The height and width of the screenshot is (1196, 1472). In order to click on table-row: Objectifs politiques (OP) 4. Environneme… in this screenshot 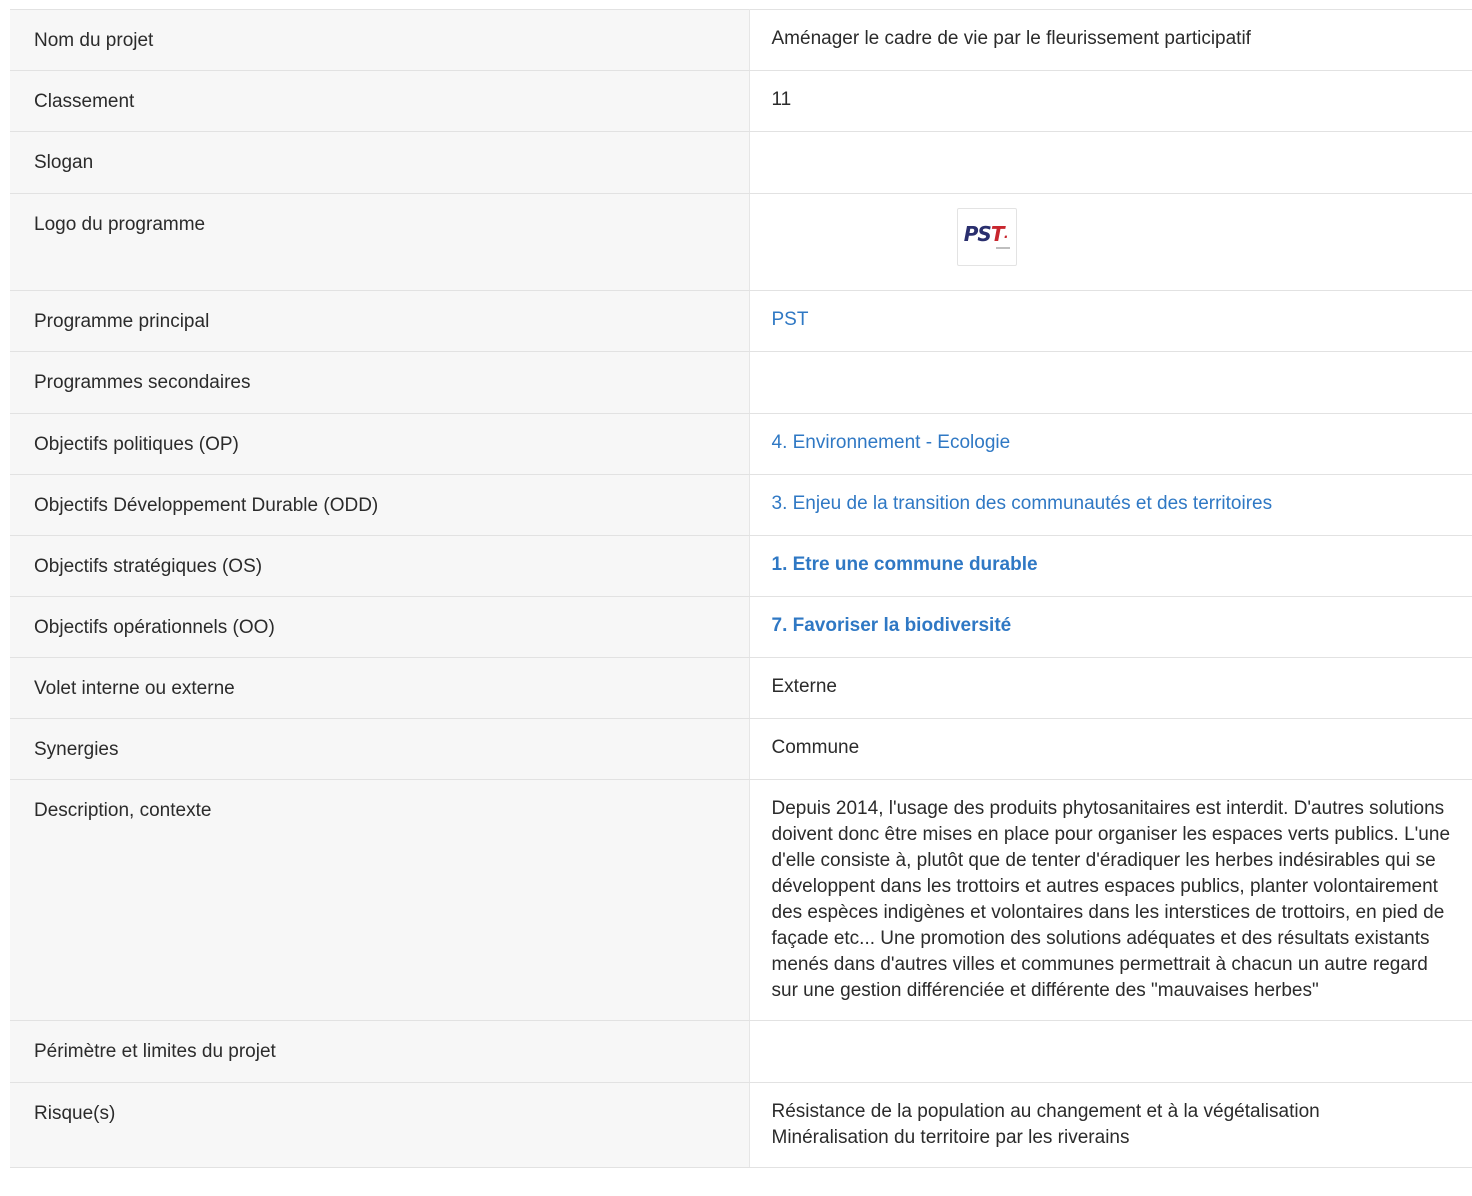, I will do `click(741, 444)`.